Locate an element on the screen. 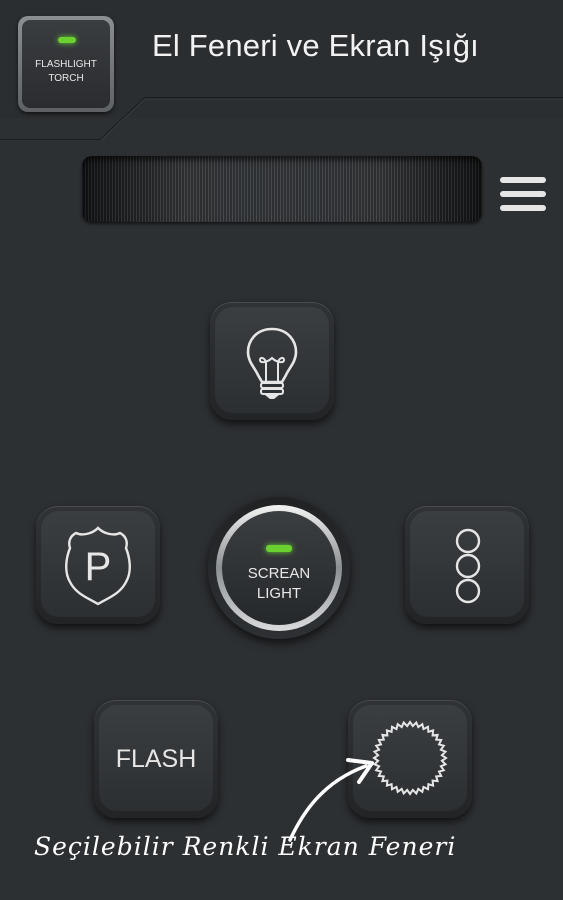 The width and height of the screenshot is (563, 900). screen-light-line2: LIGHT is located at coordinates (279, 593).